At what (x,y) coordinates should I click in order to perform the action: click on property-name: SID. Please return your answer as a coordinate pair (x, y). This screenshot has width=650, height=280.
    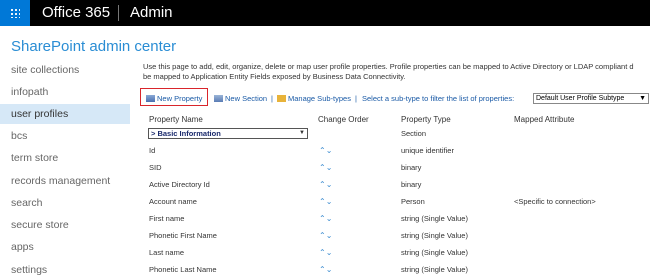
    Looking at the image, I should click on (155, 167).